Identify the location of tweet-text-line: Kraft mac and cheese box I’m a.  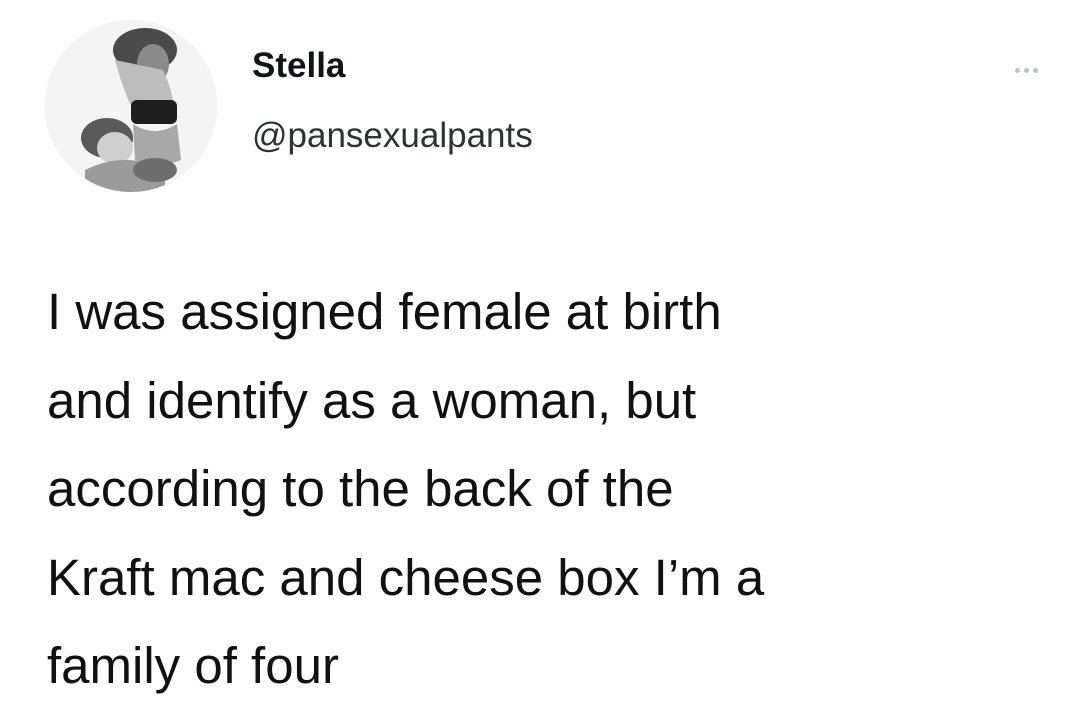
(406, 577).